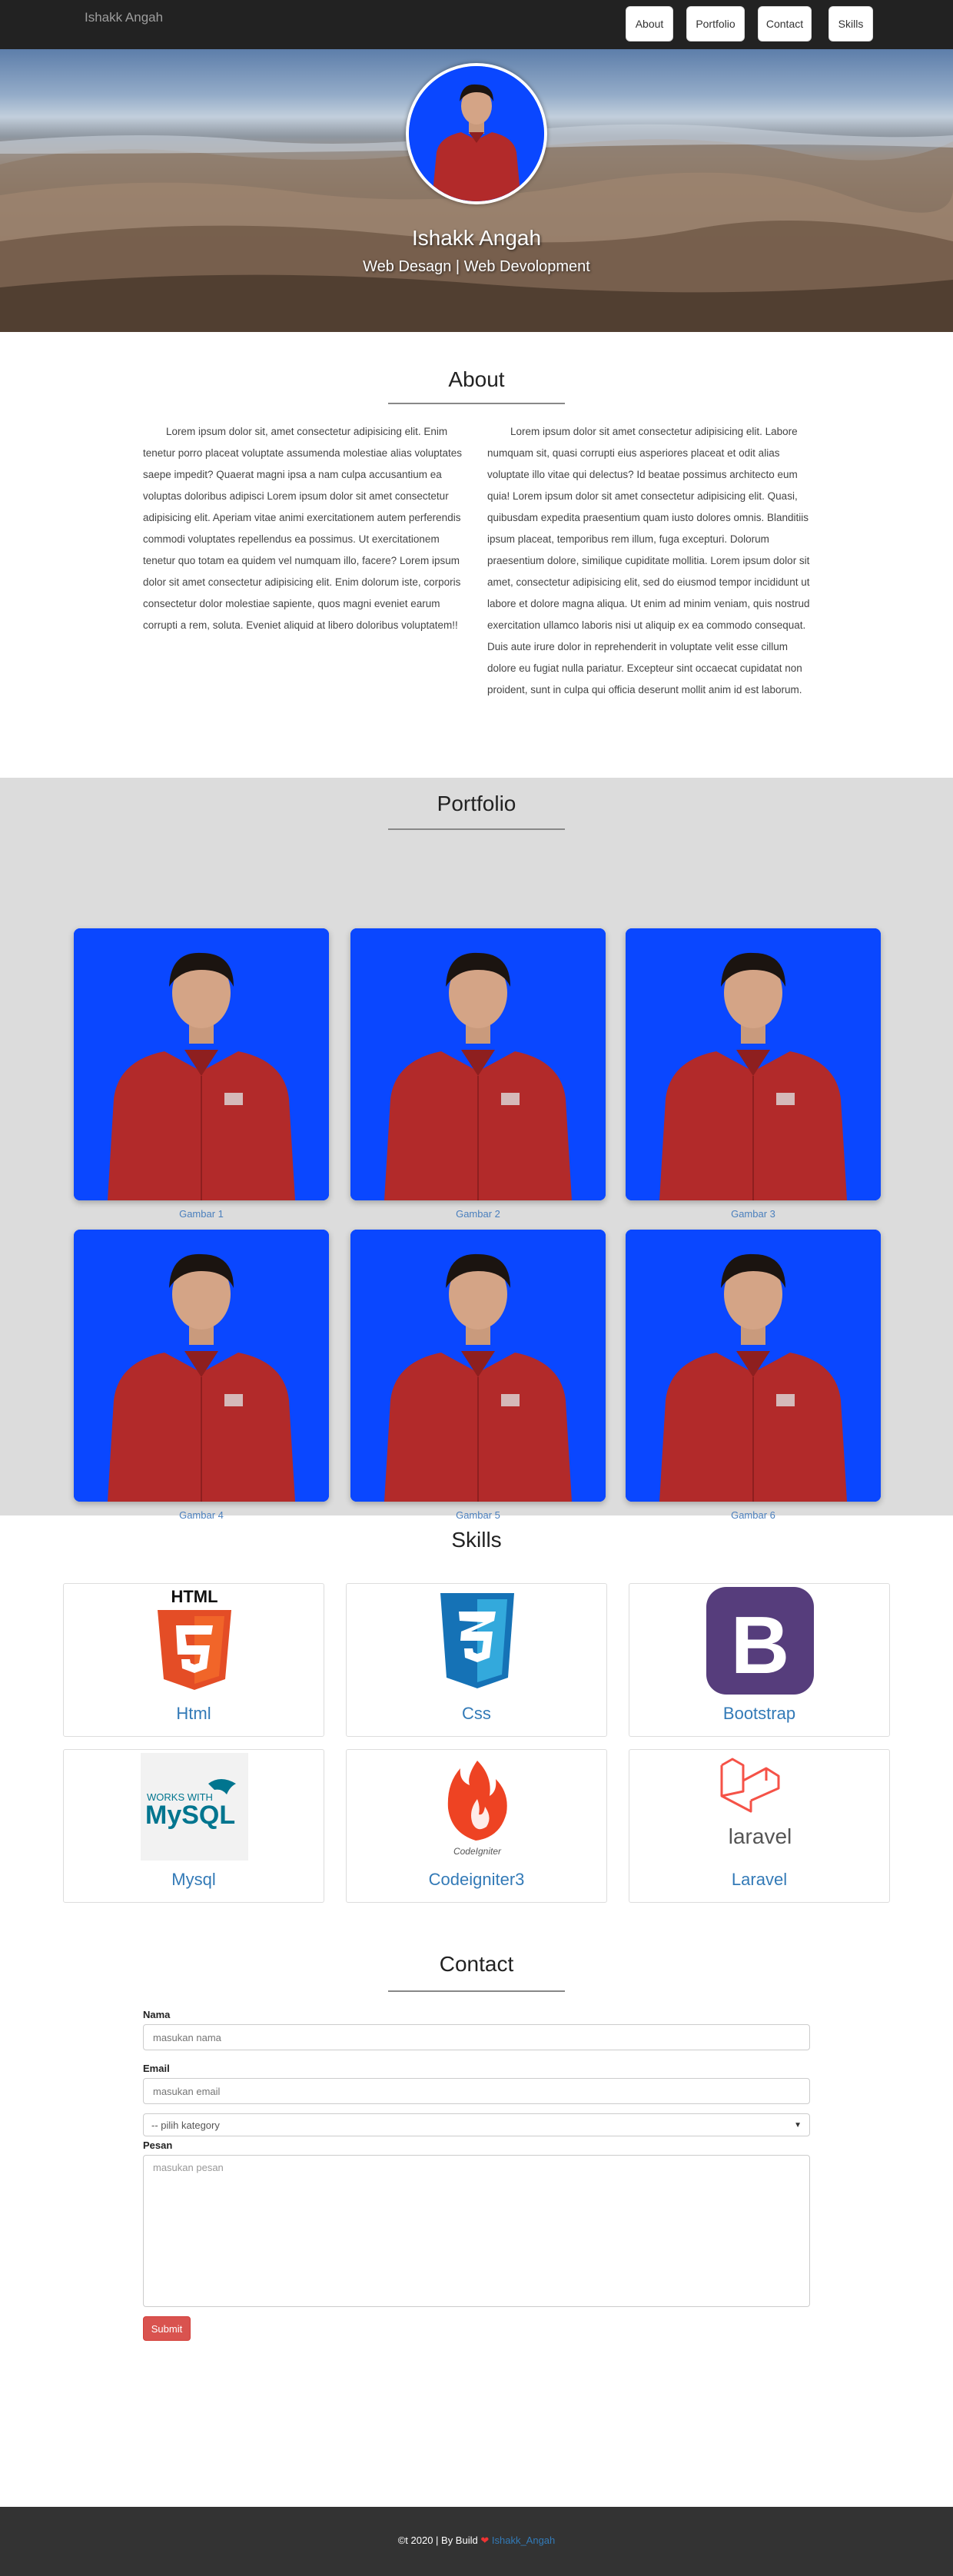  Describe the element at coordinates (201, 1214) in the screenshot. I see `portfolio-caption: Gambar 1` at that location.